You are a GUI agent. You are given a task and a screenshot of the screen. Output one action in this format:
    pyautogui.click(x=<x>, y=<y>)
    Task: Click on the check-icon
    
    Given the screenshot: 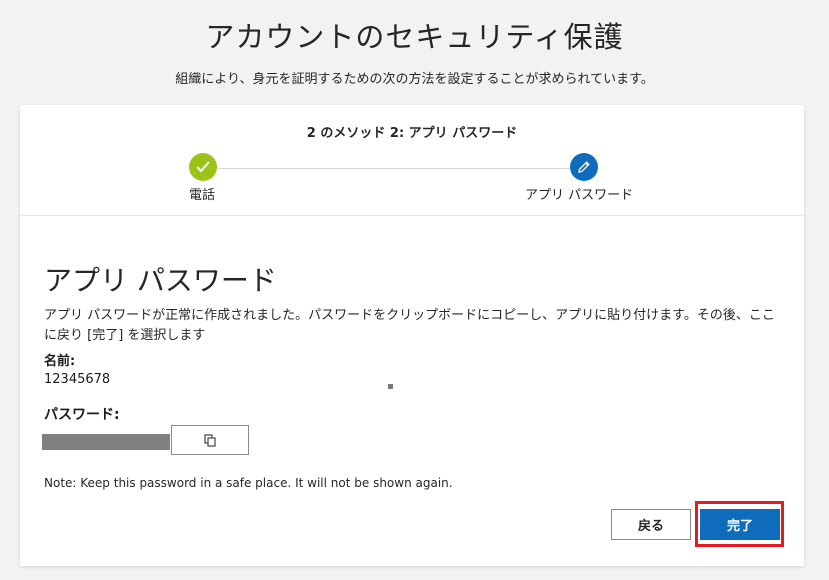 What is the action you would take?
    pyautogui.click(x=203, y=167)
    